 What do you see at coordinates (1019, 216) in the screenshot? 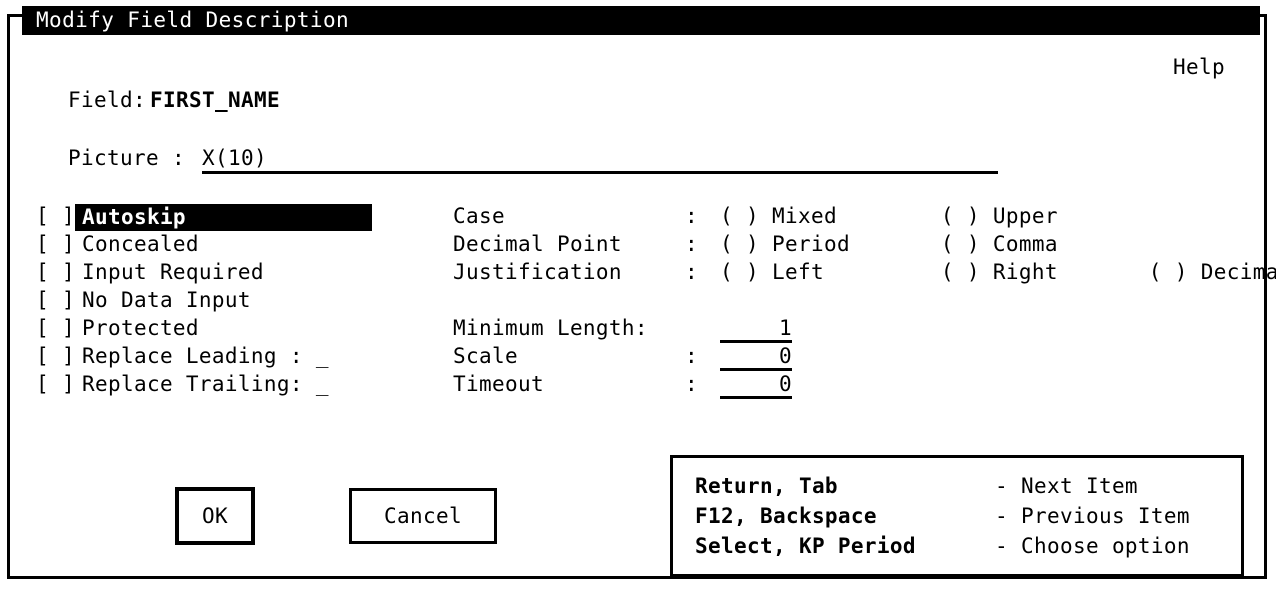
I see `radio-label: Upper` at bounding box center [1019, 216].